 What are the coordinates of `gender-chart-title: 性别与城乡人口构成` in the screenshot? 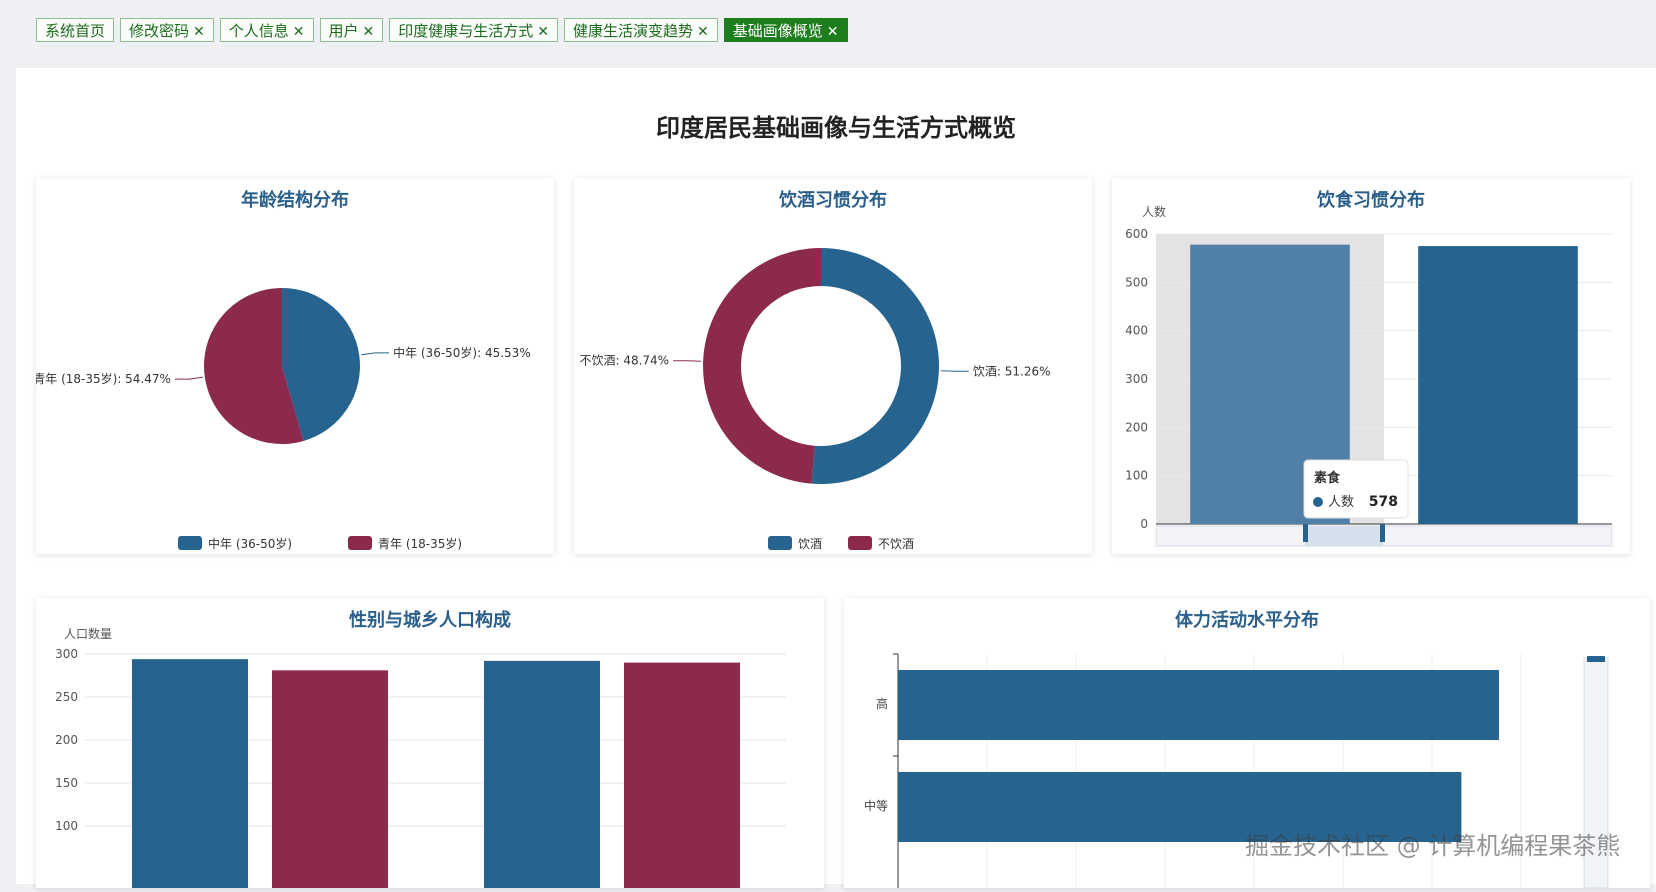 It's located at (430, 620).